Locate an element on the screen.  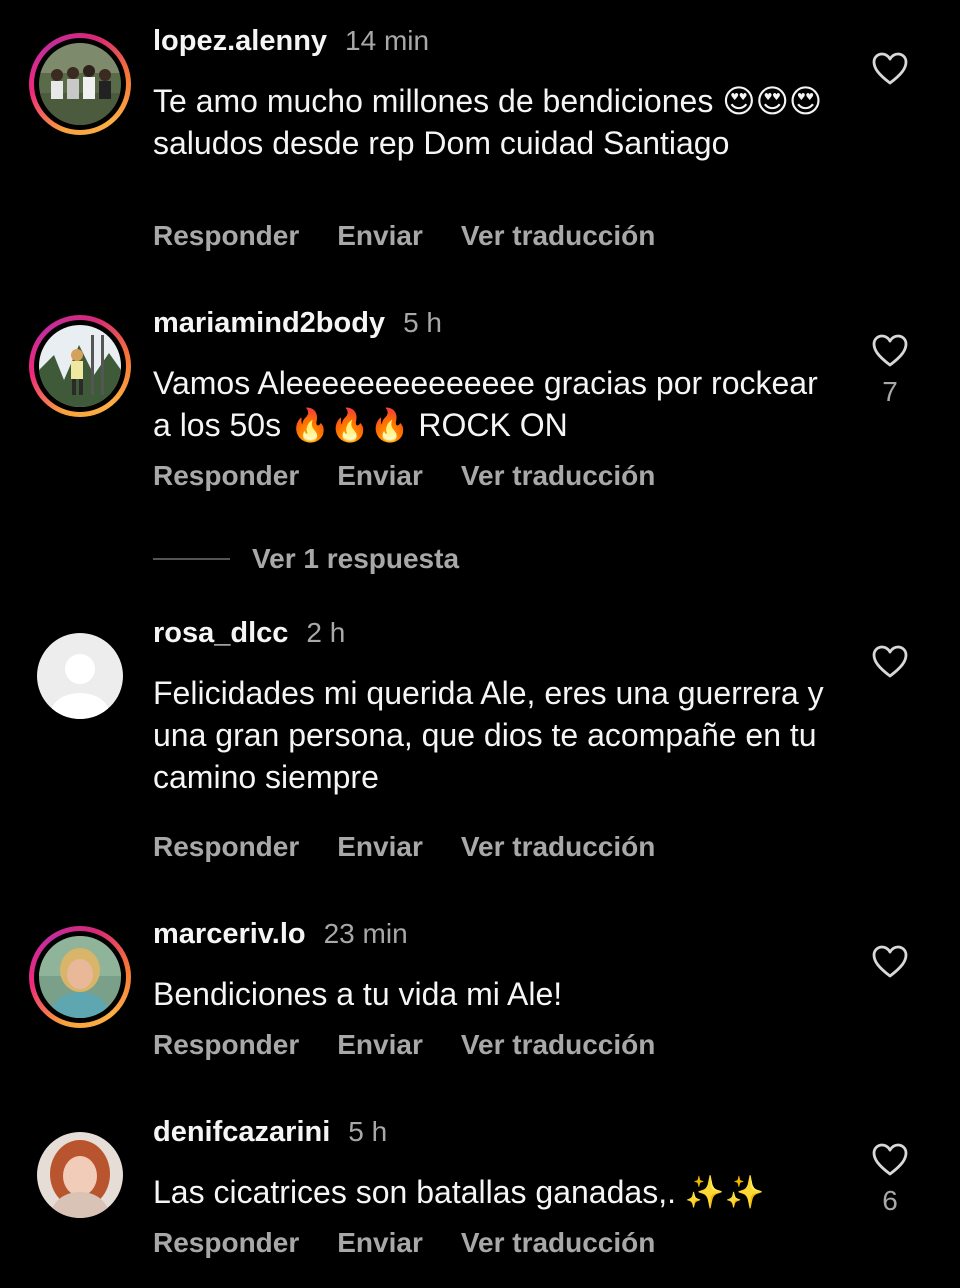
like-count: 7 is located at coordinates (890, 391).